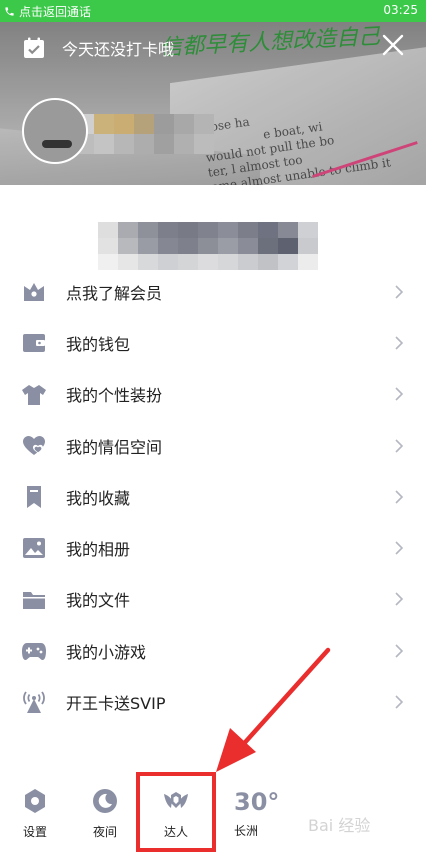 The image size is (426, 861). Describe the element at coordinates (393, 45) in the screenshot. I see `close-icon` at that location.